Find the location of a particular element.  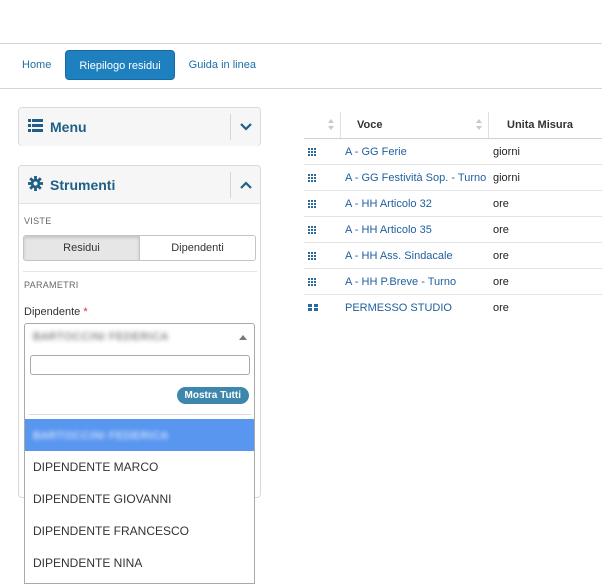

menu-panel-title: Menu is located at coordinates (68, 127).